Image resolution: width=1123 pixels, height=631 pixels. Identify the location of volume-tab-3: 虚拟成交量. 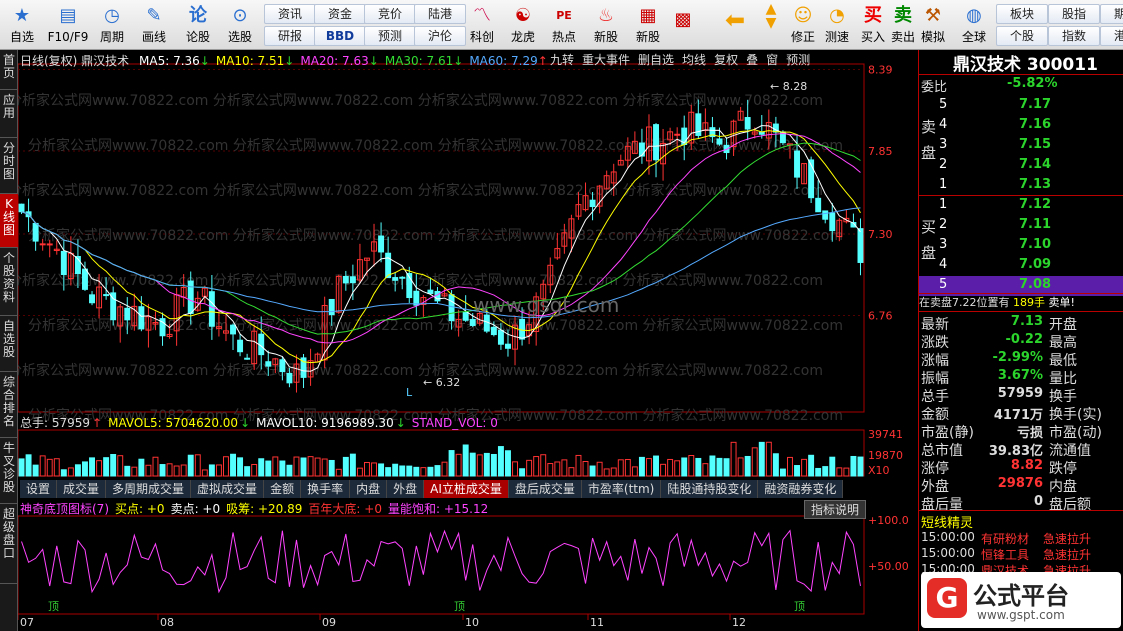
(228, 489).